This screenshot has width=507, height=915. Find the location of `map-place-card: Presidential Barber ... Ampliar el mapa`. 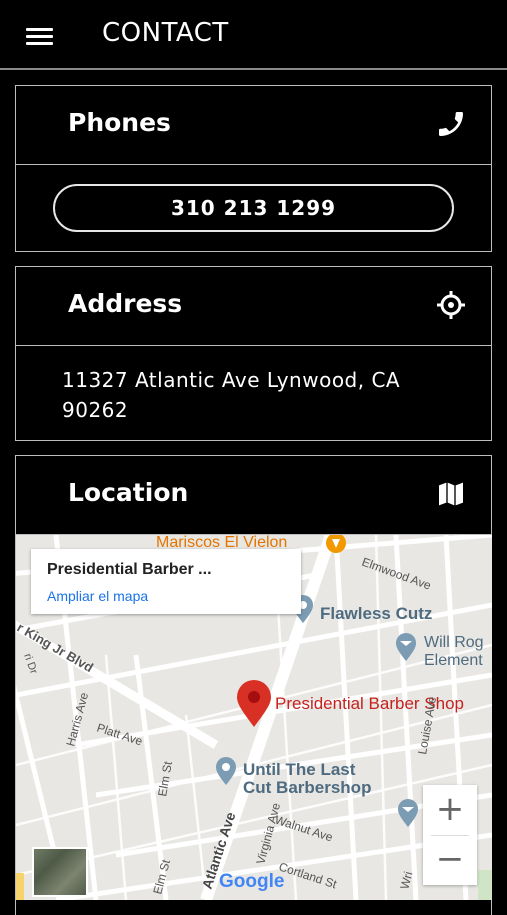

map-place-card: Presidential Barber ... Ampliar el mapa is located at coordinates (166, 581).